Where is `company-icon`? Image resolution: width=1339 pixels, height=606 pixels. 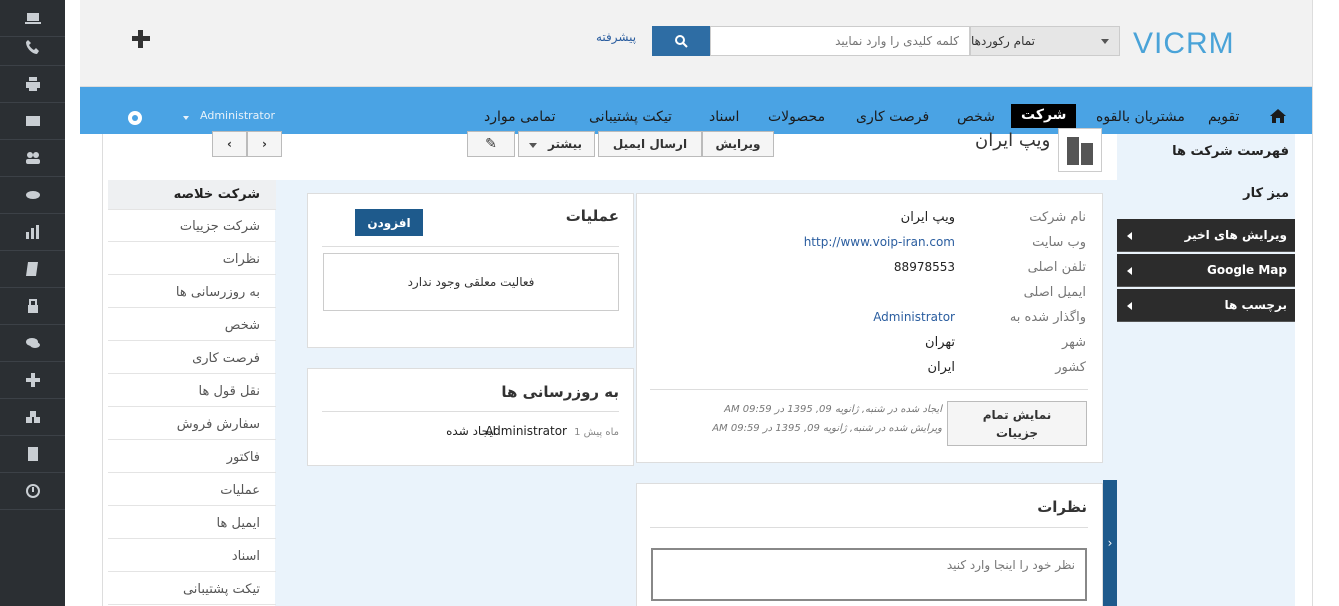 company-icon is located at coordinates (1080, 150).